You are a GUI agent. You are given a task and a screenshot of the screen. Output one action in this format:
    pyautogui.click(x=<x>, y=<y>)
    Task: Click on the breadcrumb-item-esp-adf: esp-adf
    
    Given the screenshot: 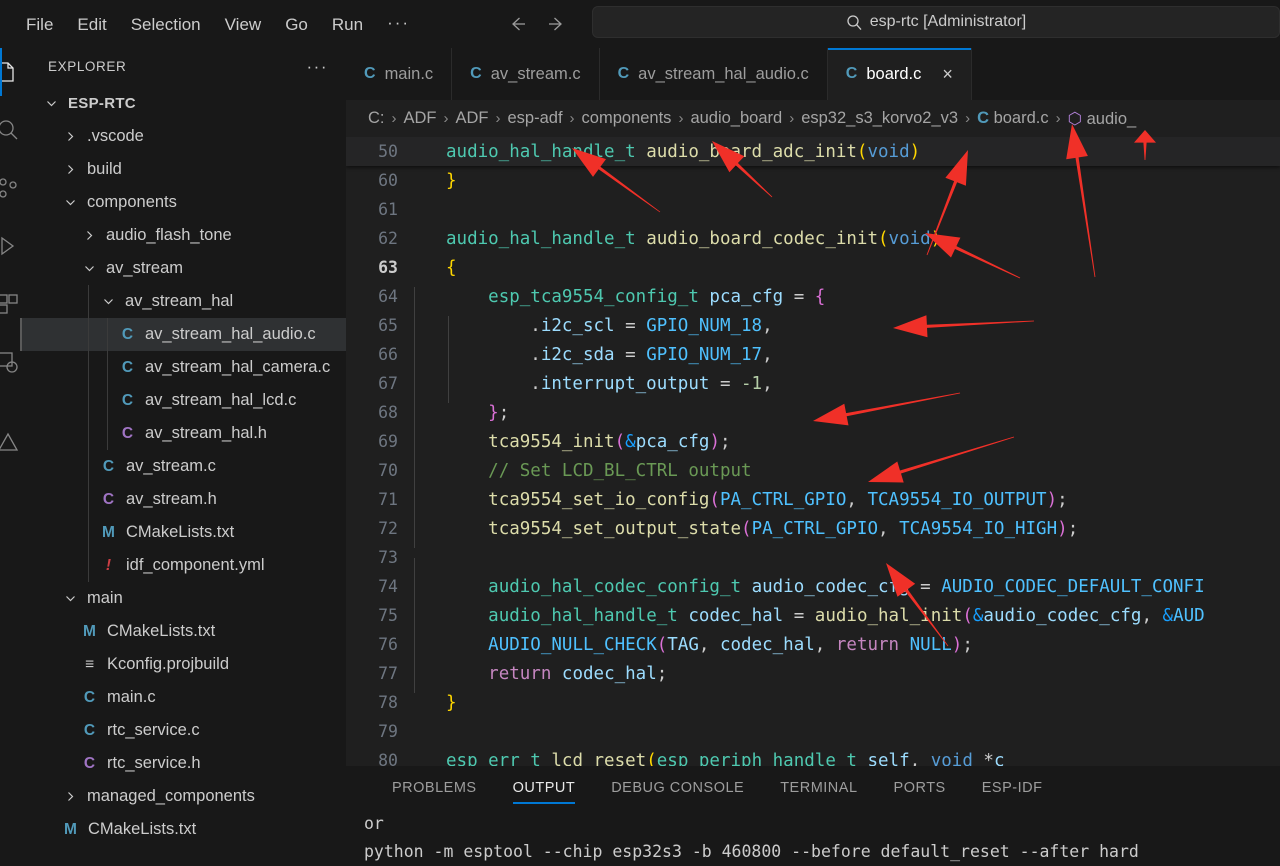 What is the action you would take?
    pyautogui.click(x=535, y=118)
    